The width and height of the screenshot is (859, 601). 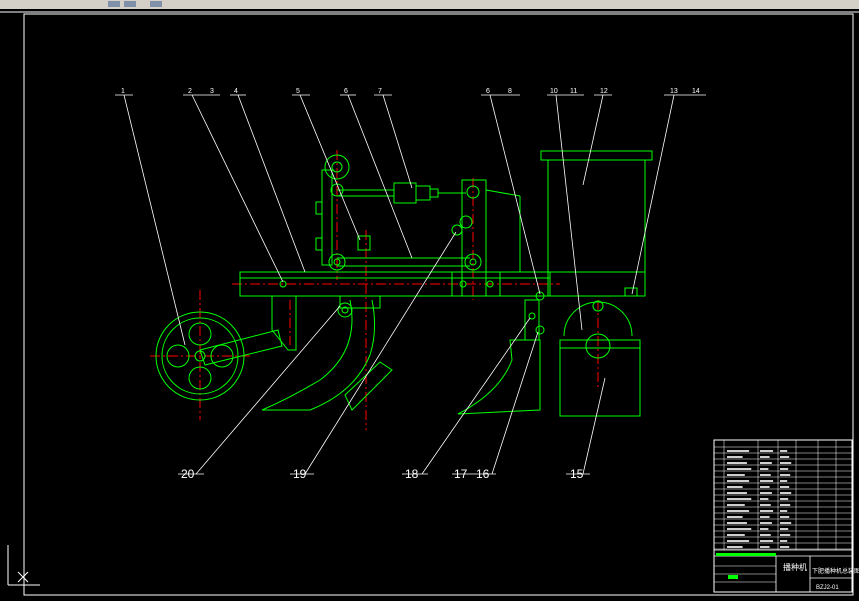 What do you see at coordinates (429, 4) in the screenshot?
I see `cad-toolbar-strip` at bounding box center [429, 4].